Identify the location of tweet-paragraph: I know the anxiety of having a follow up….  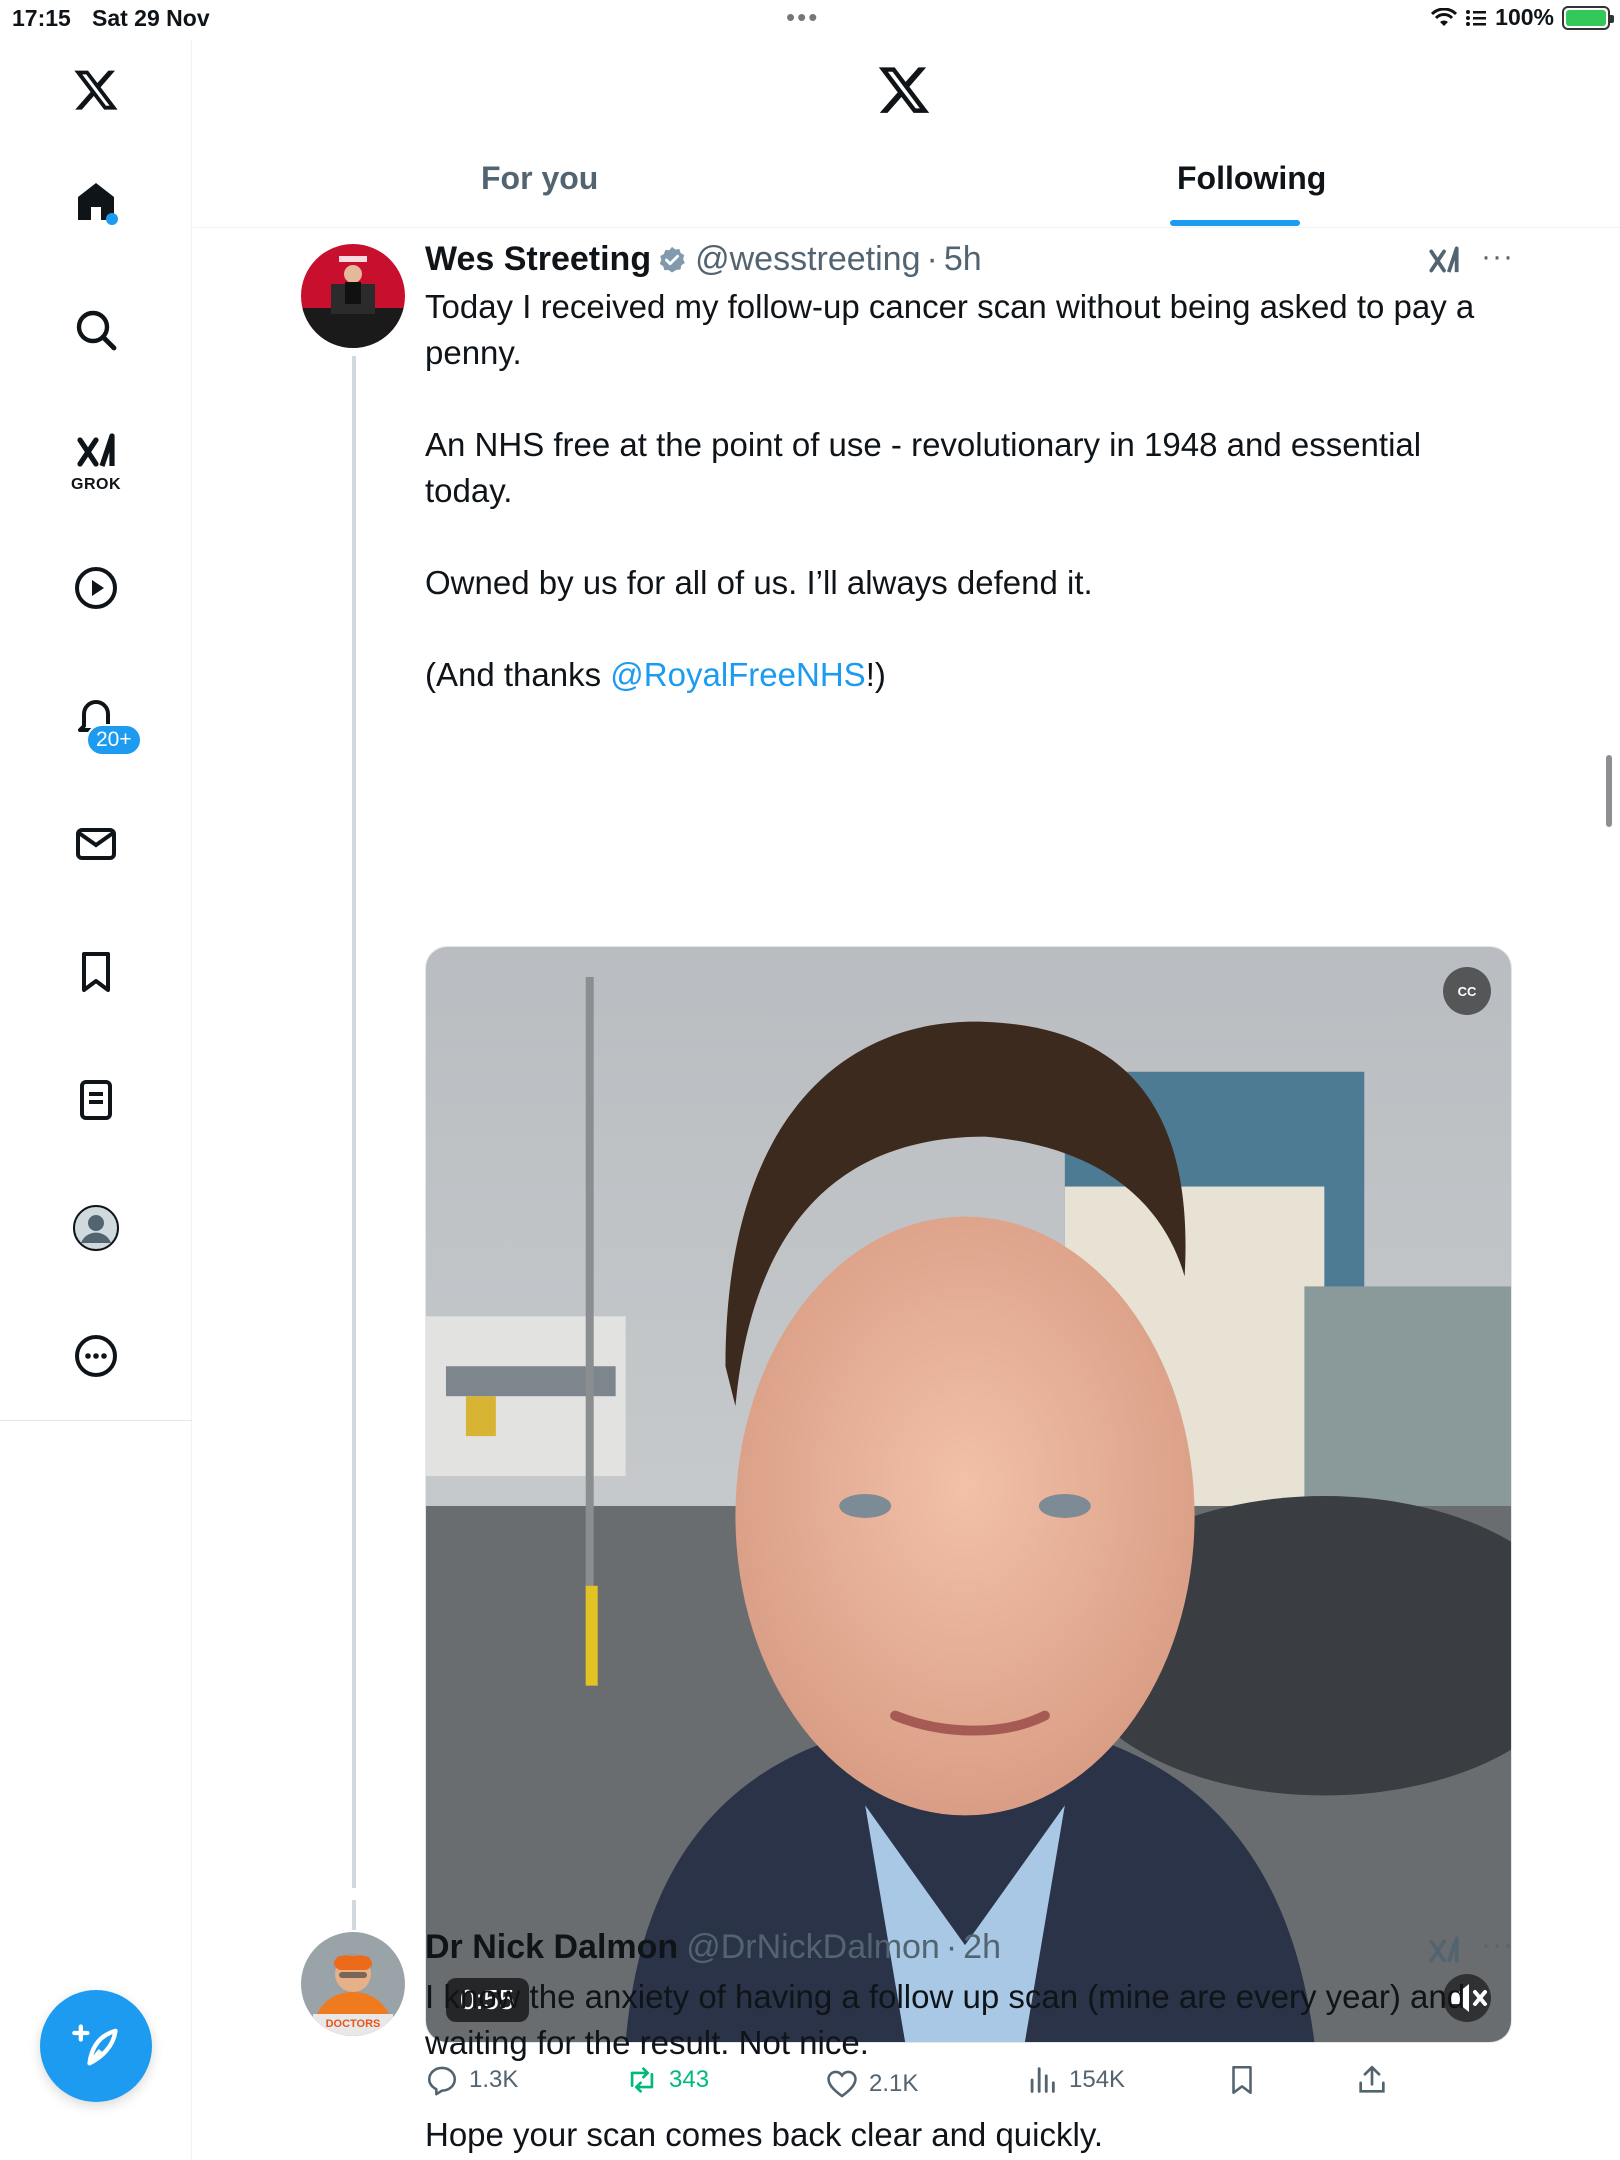
(945, 2019).